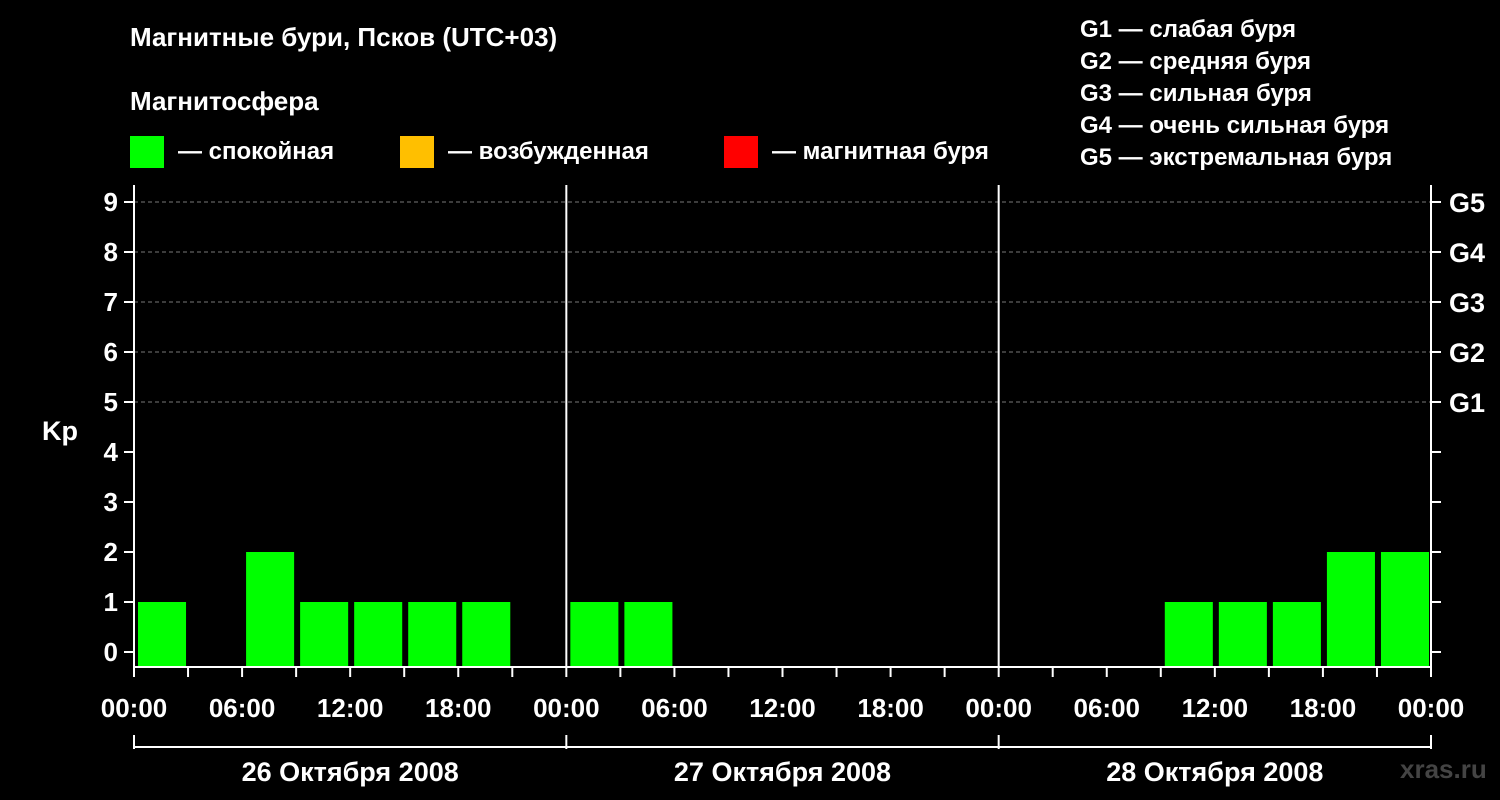 Image resolution: width=1500 pixels, height=800 pixels. What do you see at coordinates (1467, 403) in the screenshot?
I see `g-level-label: G1` at bounding box center [1467, 403].